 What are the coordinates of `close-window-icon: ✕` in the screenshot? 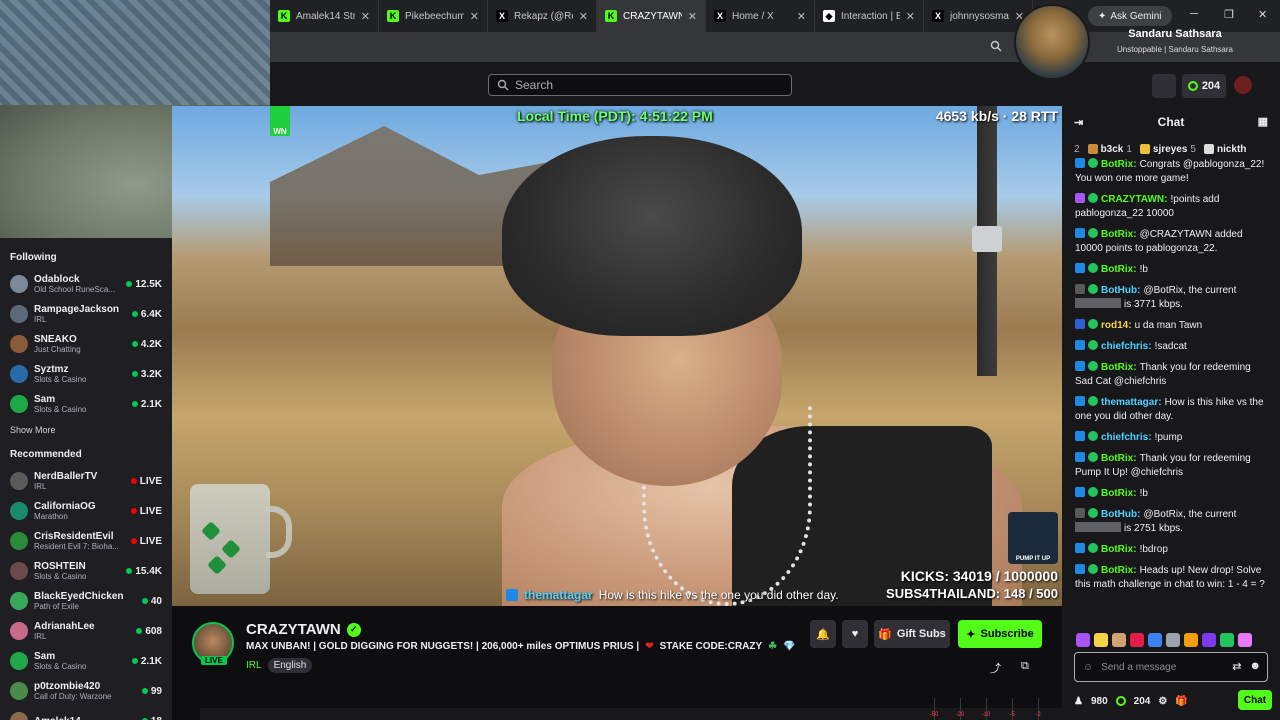 It's located at (1262, 14).